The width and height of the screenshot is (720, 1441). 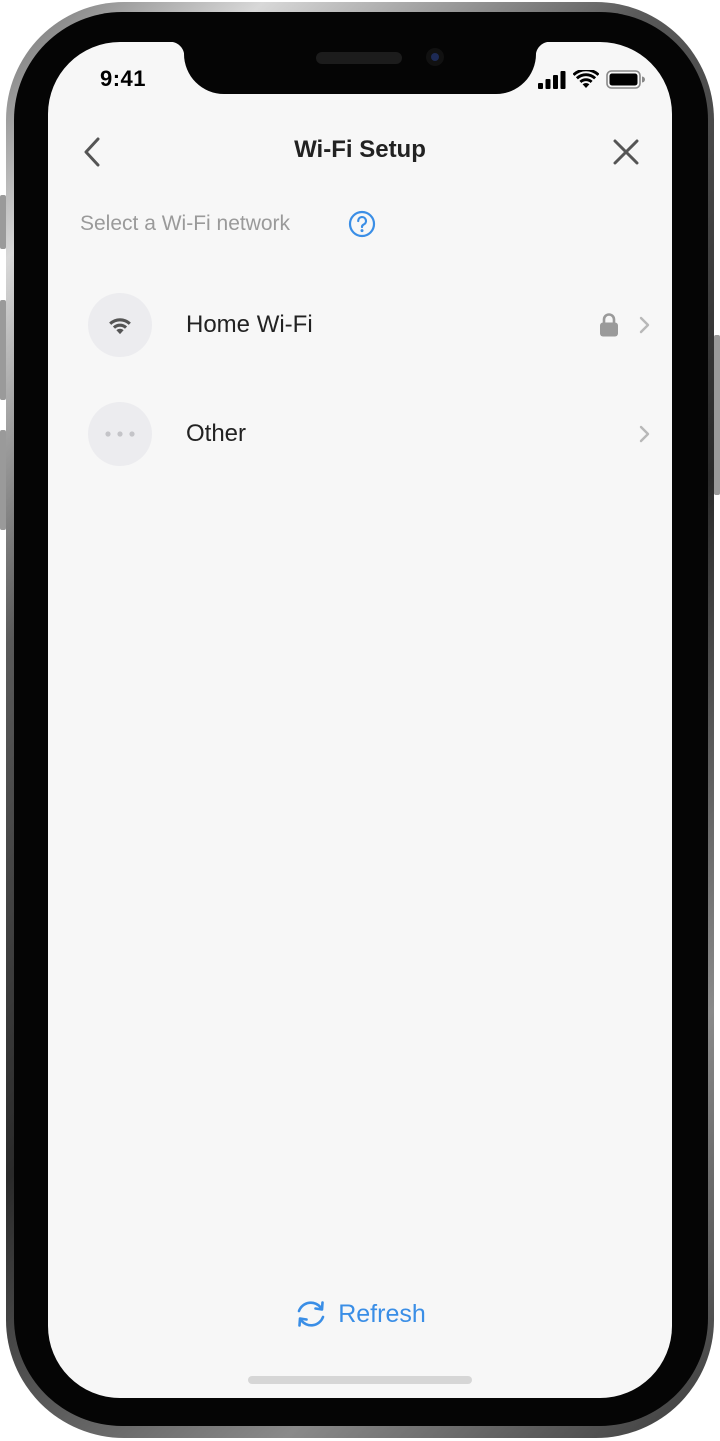 I want to click on status-time: 9:41, so click(x=123, y=78).